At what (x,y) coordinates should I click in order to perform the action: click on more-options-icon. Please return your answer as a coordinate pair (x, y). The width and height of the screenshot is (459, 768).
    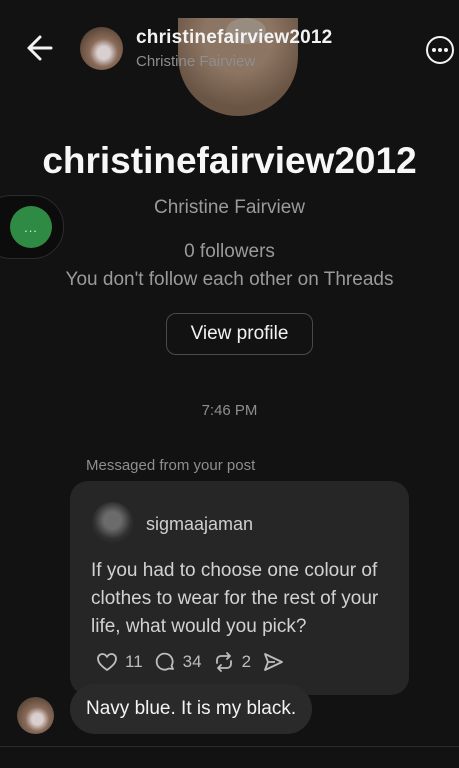
    Looking at the image, I should click on (440, 50).